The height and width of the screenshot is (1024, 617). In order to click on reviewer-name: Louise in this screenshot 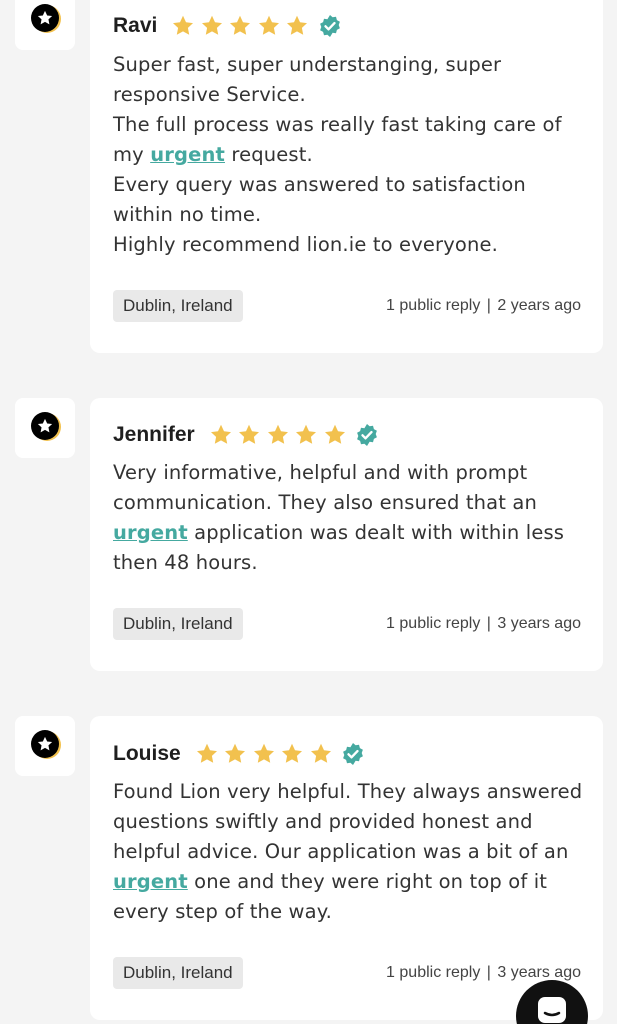, I will do `click(147, 753)`.